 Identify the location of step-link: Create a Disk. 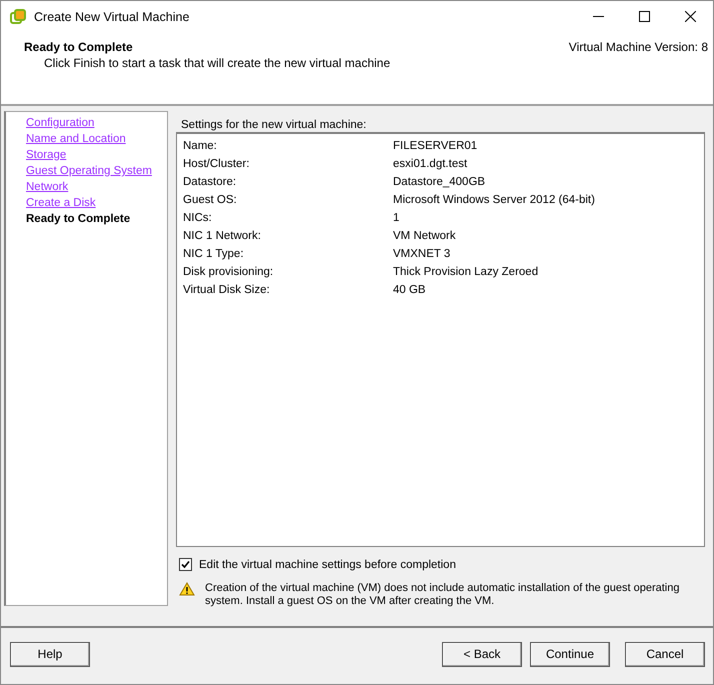
(61, 203).